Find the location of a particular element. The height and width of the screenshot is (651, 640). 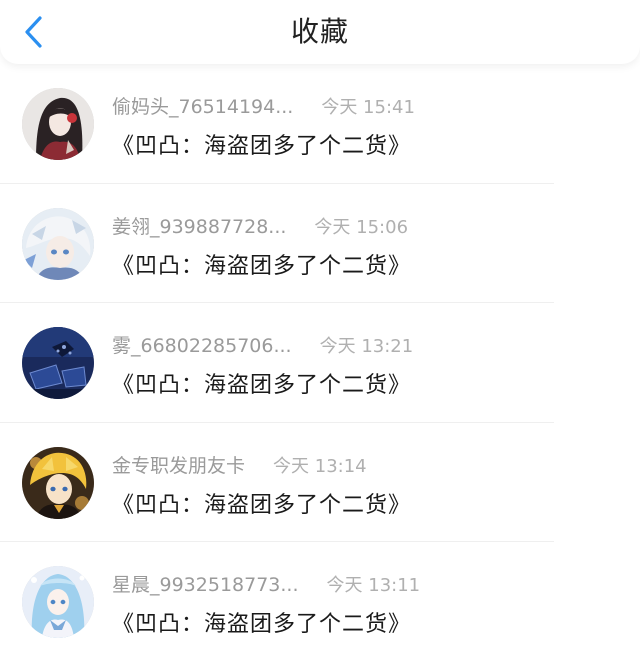

item-meta: 雾_66802285706... 今天 13:21 is located at coordinates (262, 344).